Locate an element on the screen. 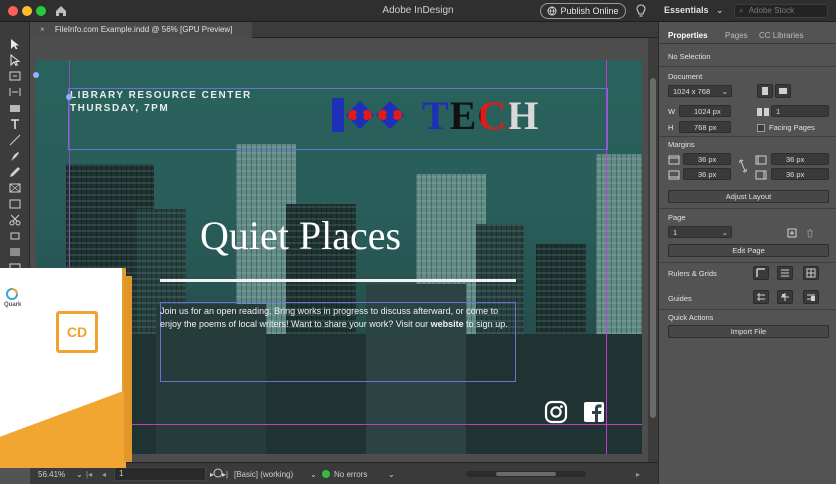  landscape-icon is located at coordinates (783, 91).